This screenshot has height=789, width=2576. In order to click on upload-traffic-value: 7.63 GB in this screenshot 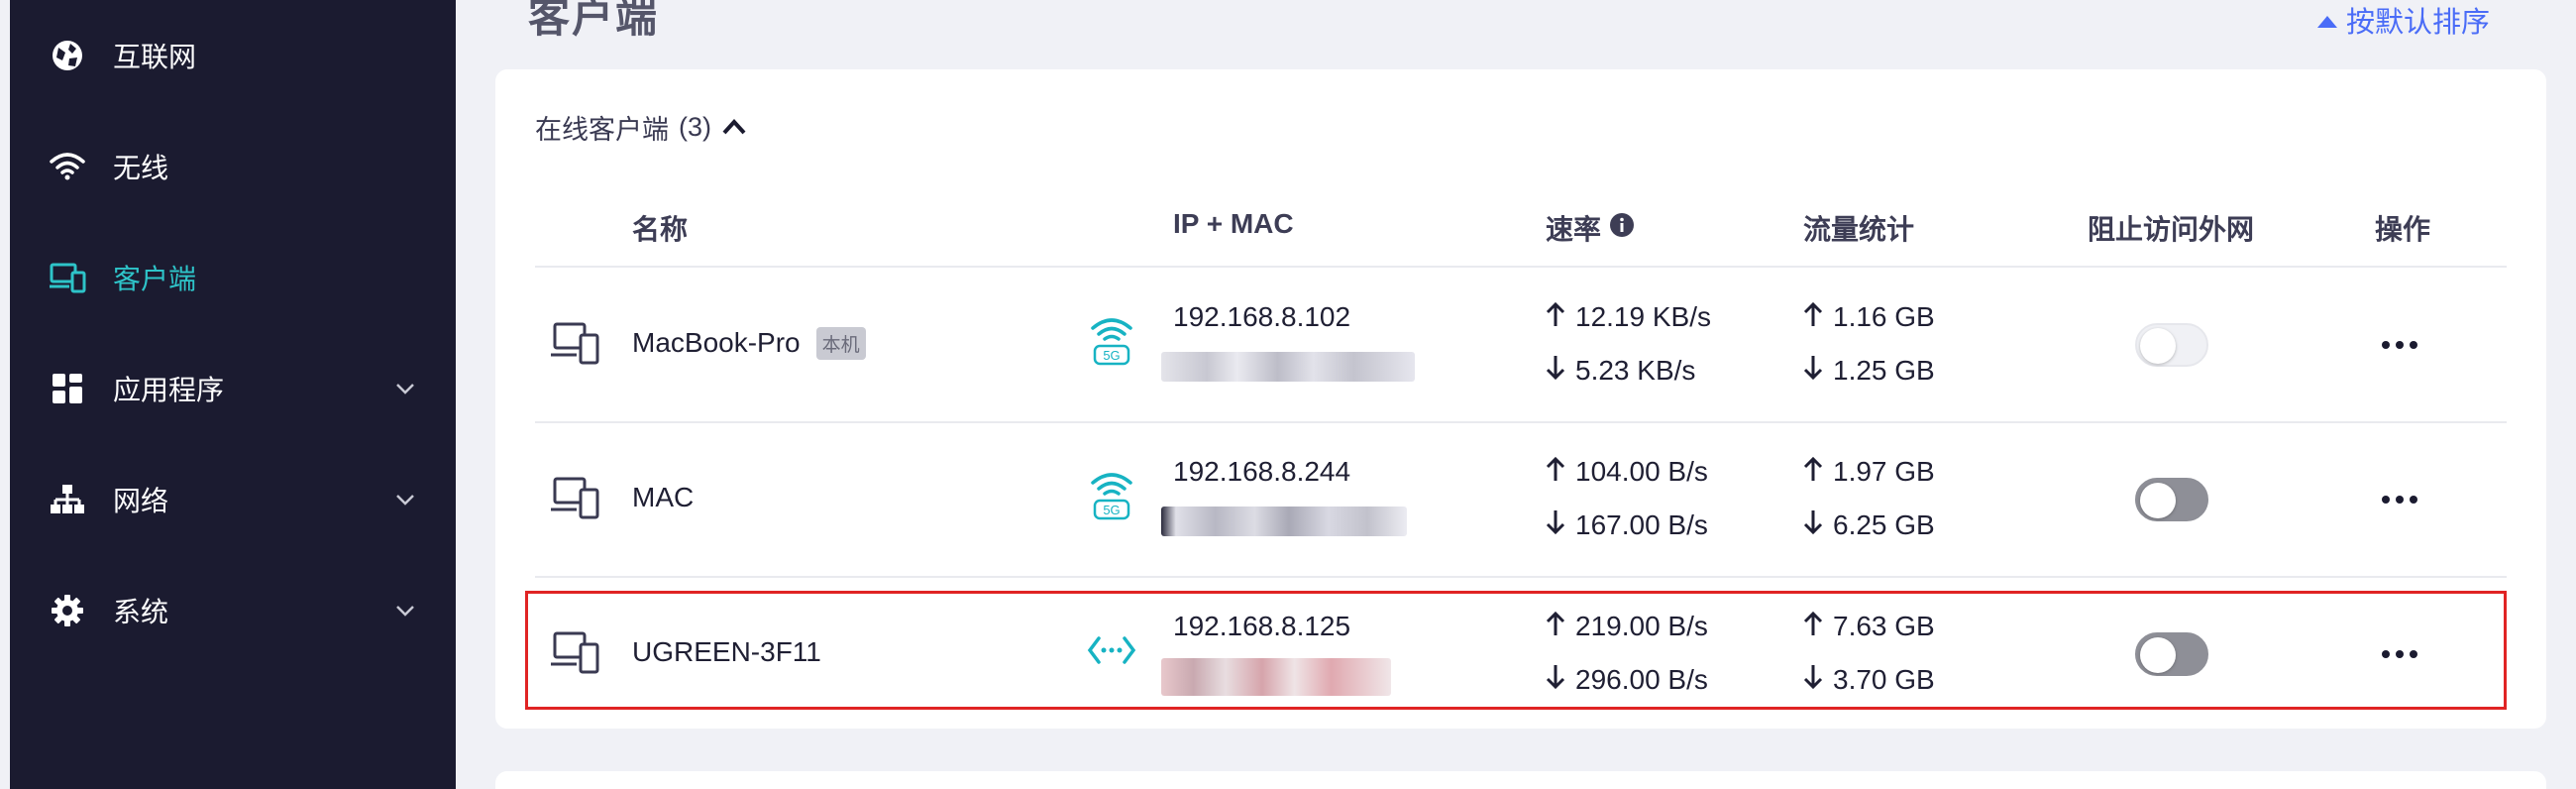, I will do `click(1884, 626)`.